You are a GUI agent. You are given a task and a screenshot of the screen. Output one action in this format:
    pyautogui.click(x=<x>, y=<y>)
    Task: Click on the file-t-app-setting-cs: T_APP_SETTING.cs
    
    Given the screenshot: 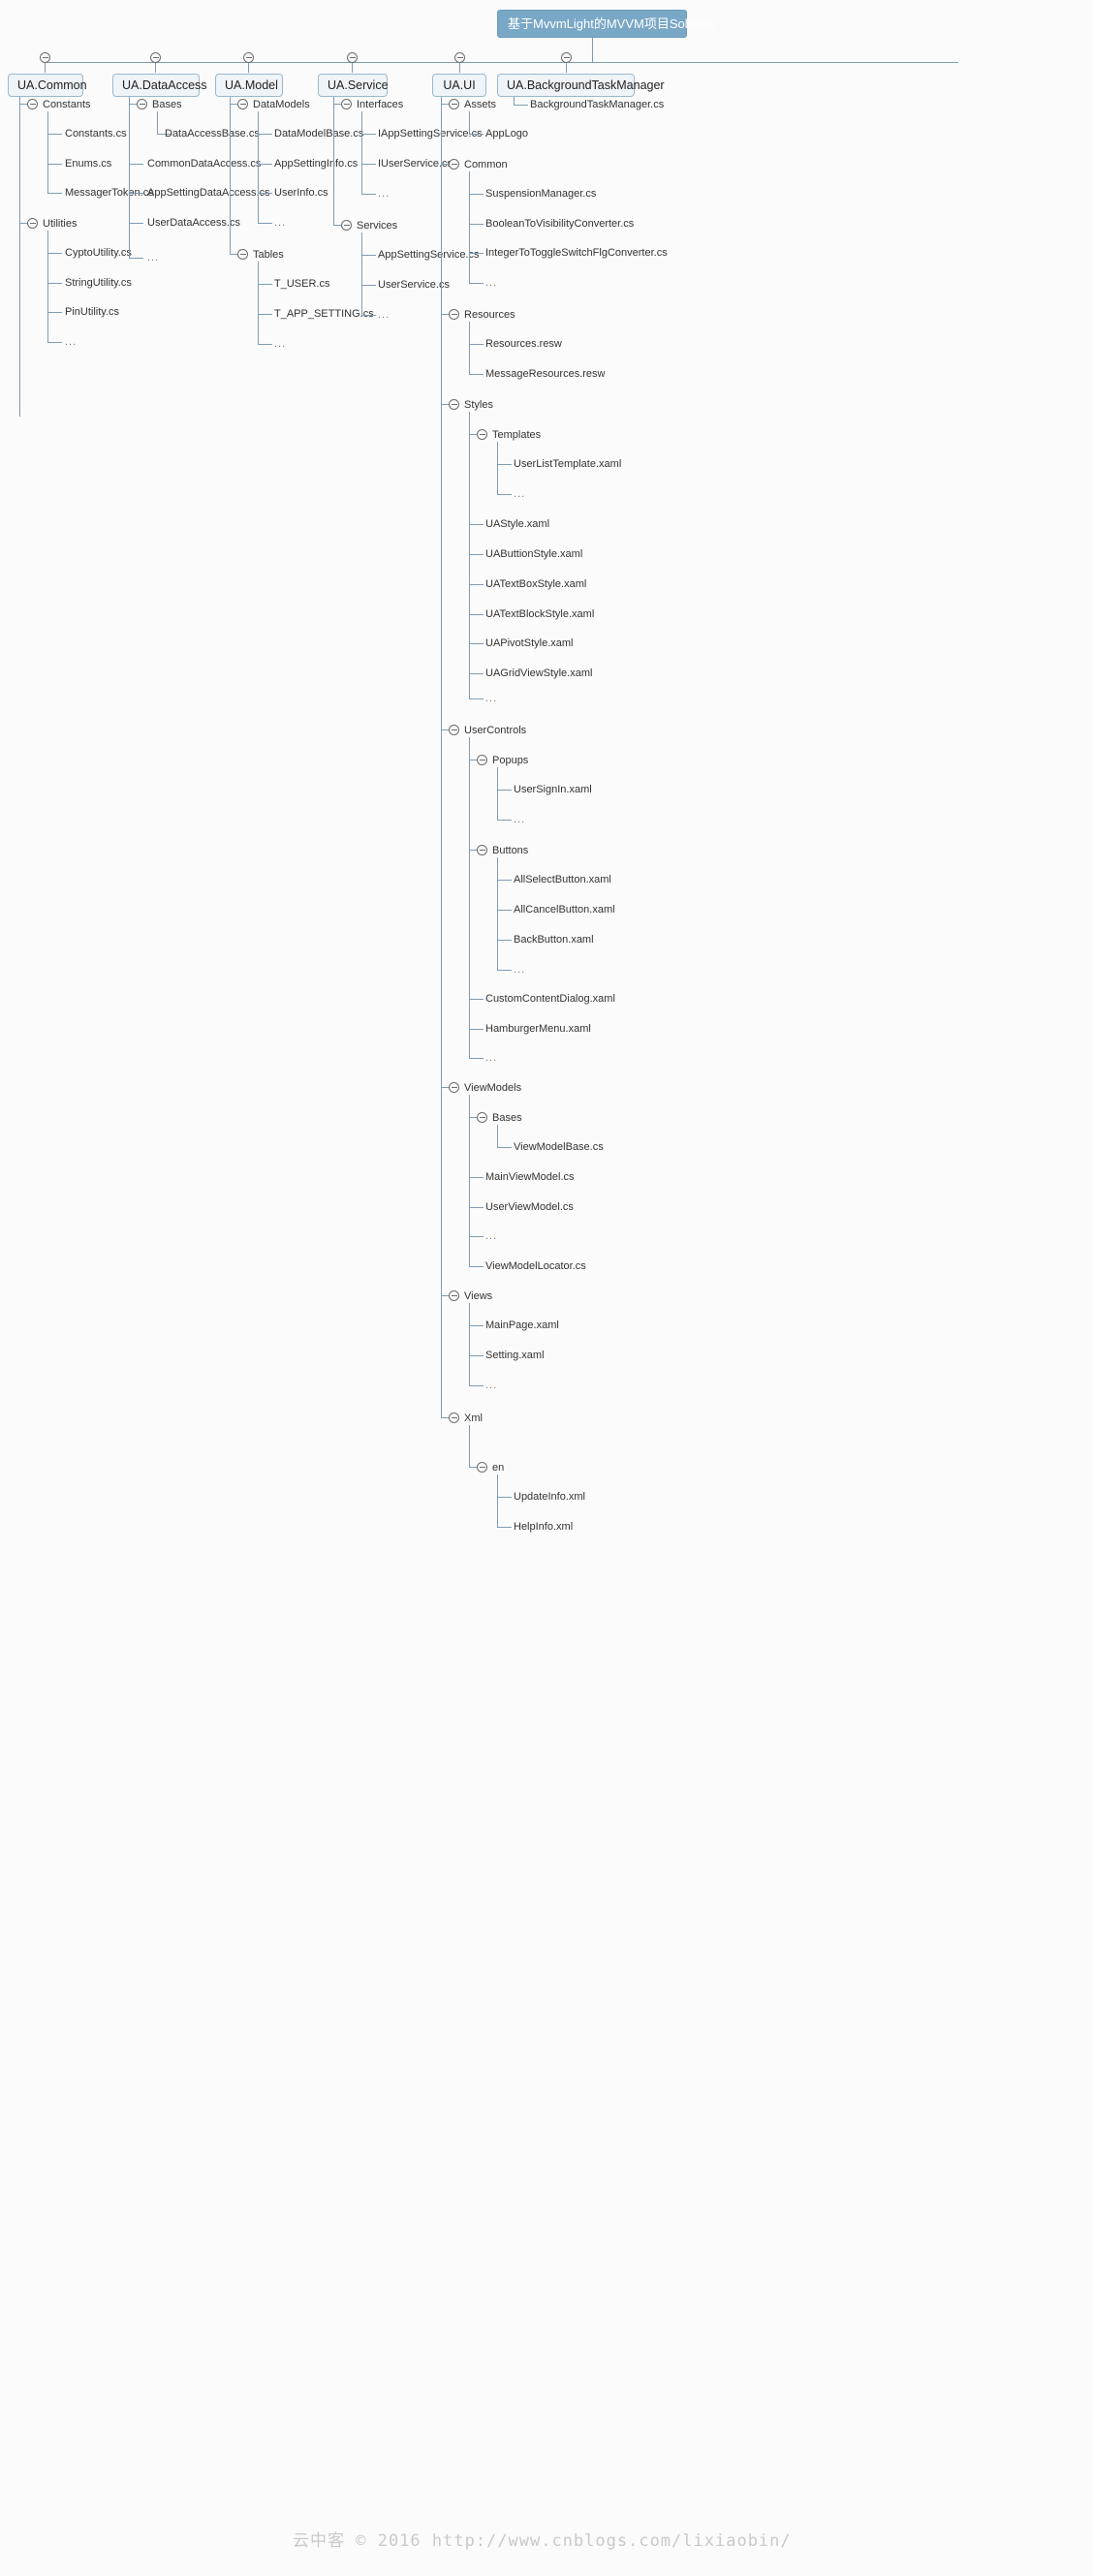 What is the action you would take?
    pyautogui.click(x=324, y=314)
    